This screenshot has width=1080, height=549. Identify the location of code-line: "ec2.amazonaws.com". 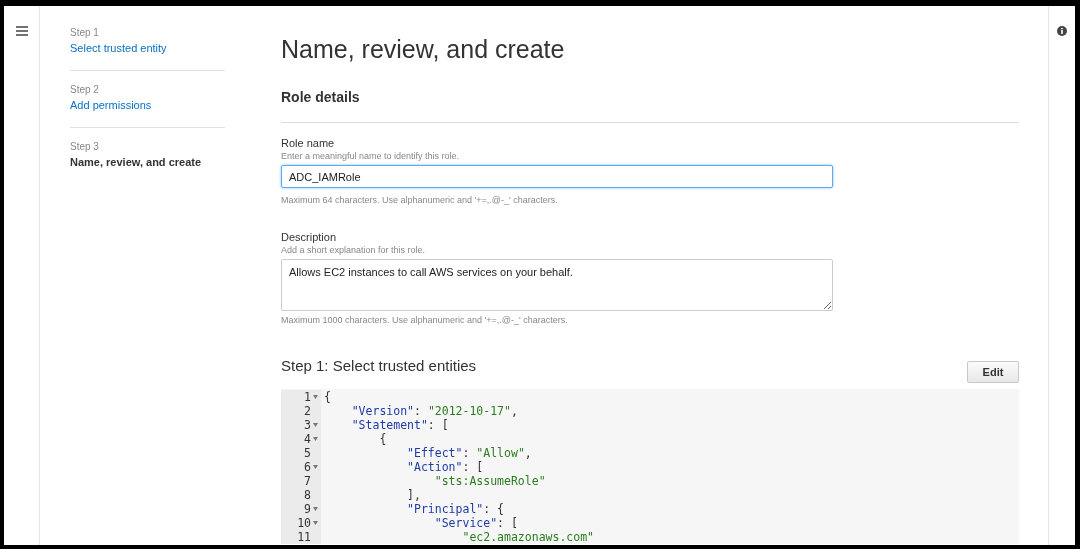
(528, 537).